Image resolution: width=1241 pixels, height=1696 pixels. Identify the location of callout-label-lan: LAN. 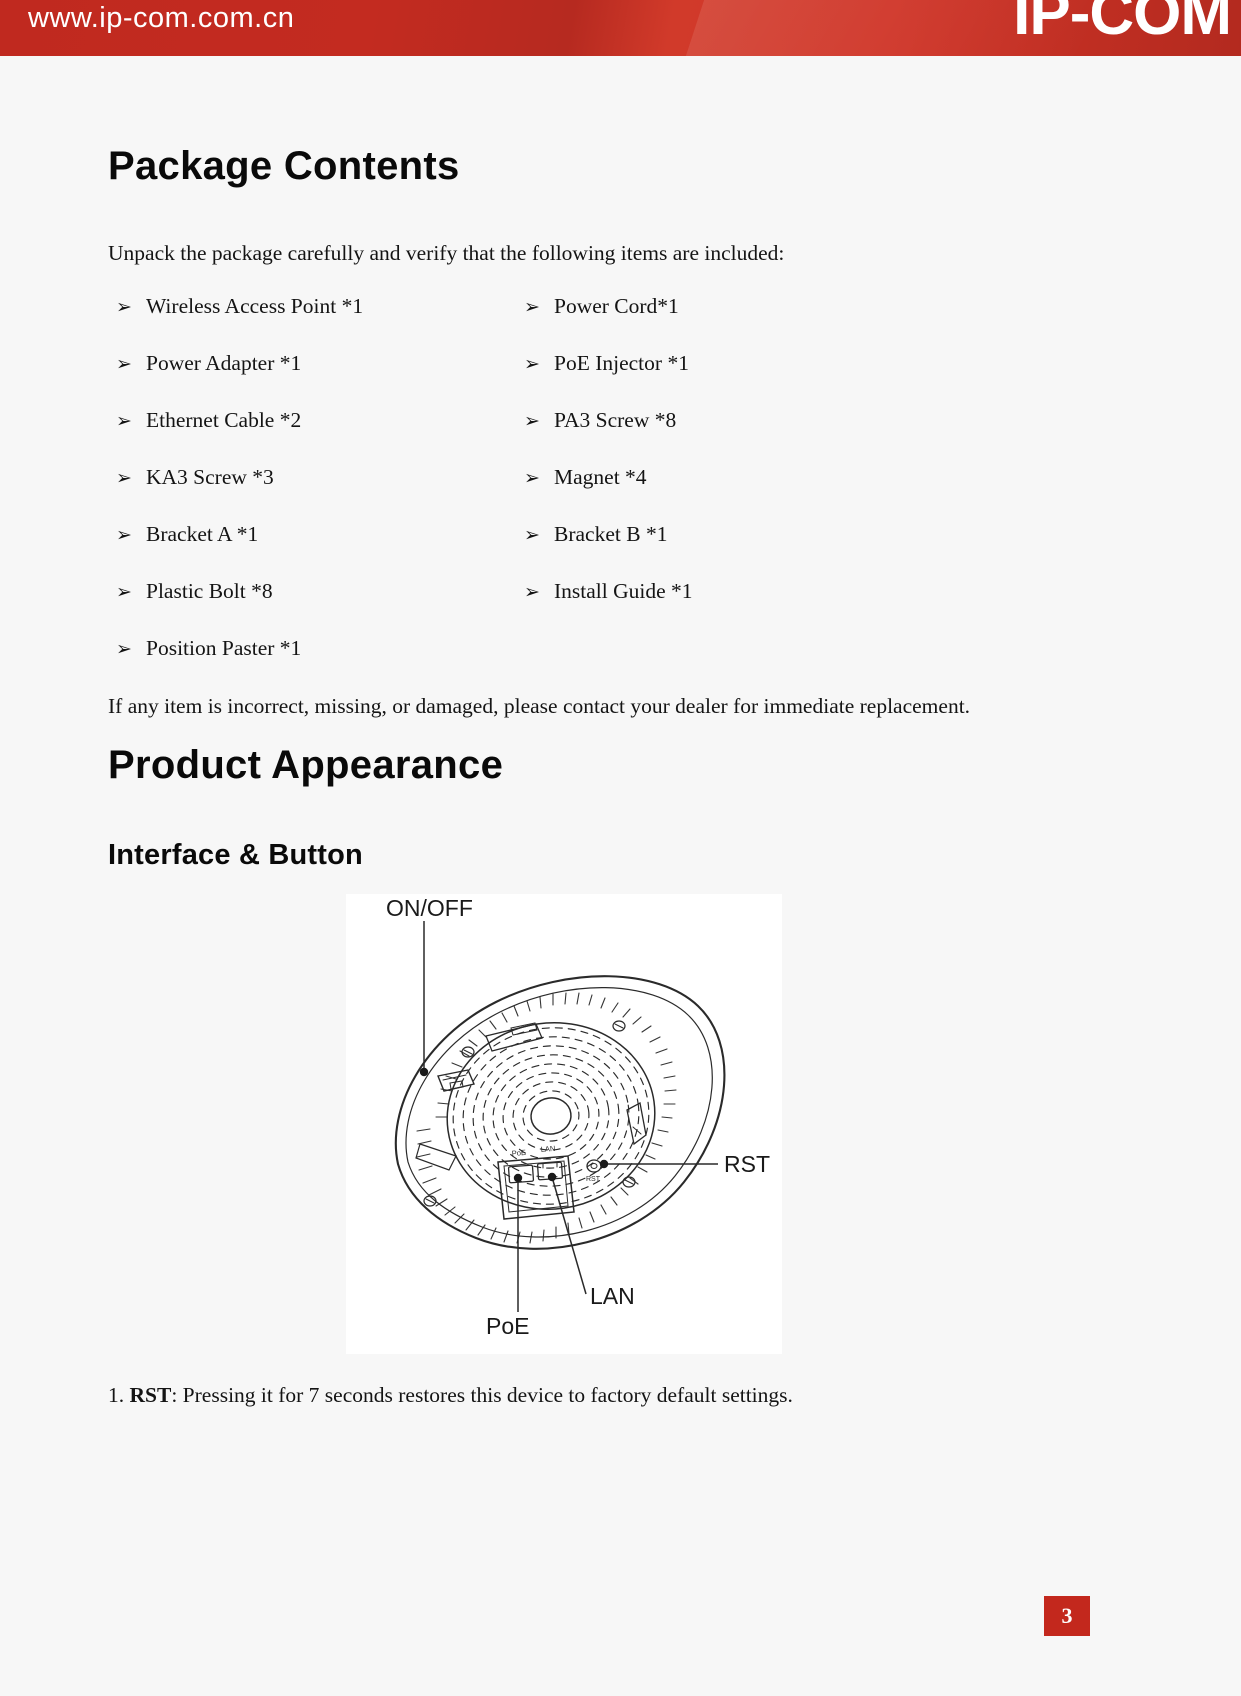
(612, 1296).